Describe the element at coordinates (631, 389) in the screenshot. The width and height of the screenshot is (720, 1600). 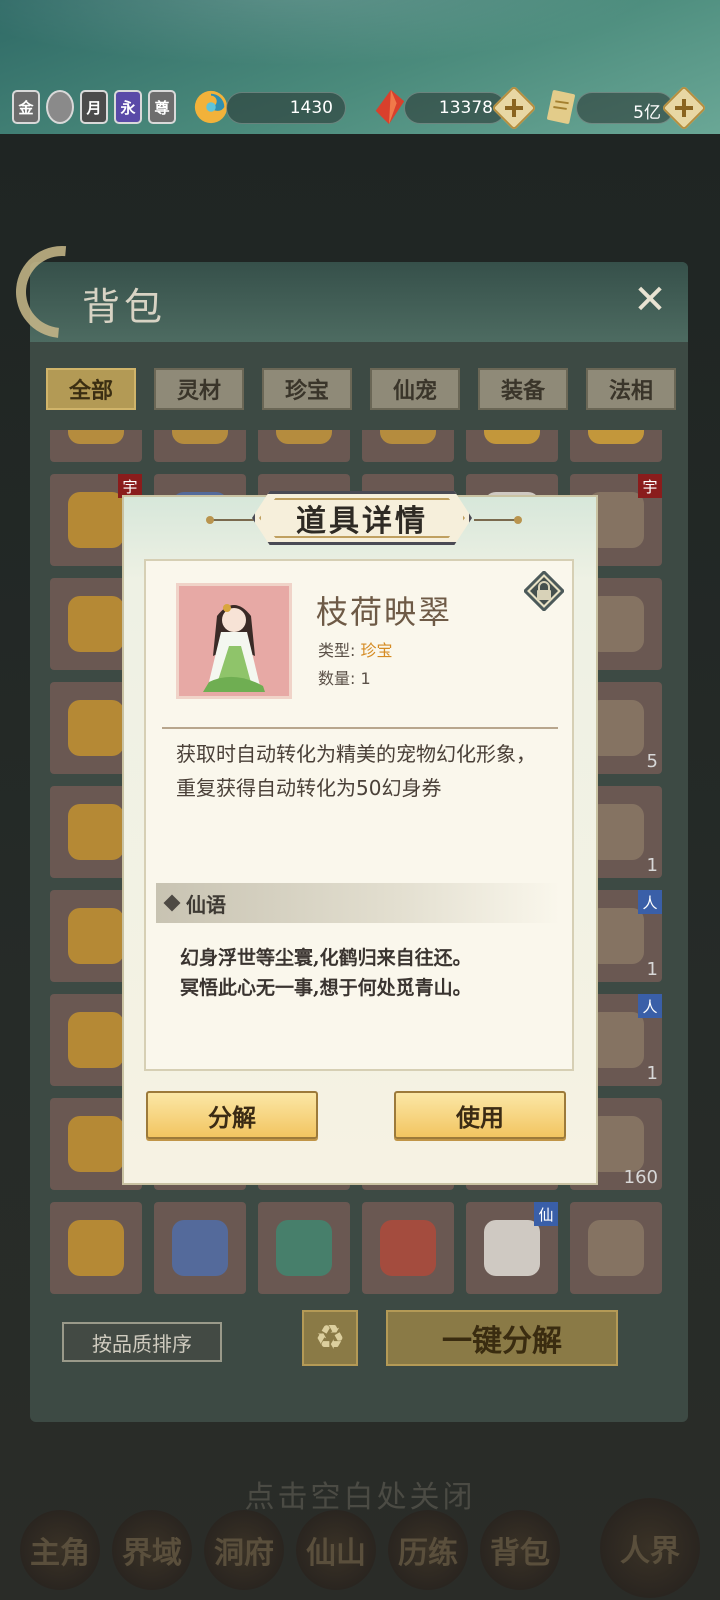
I see `tab-avatars: 法相` at that location.